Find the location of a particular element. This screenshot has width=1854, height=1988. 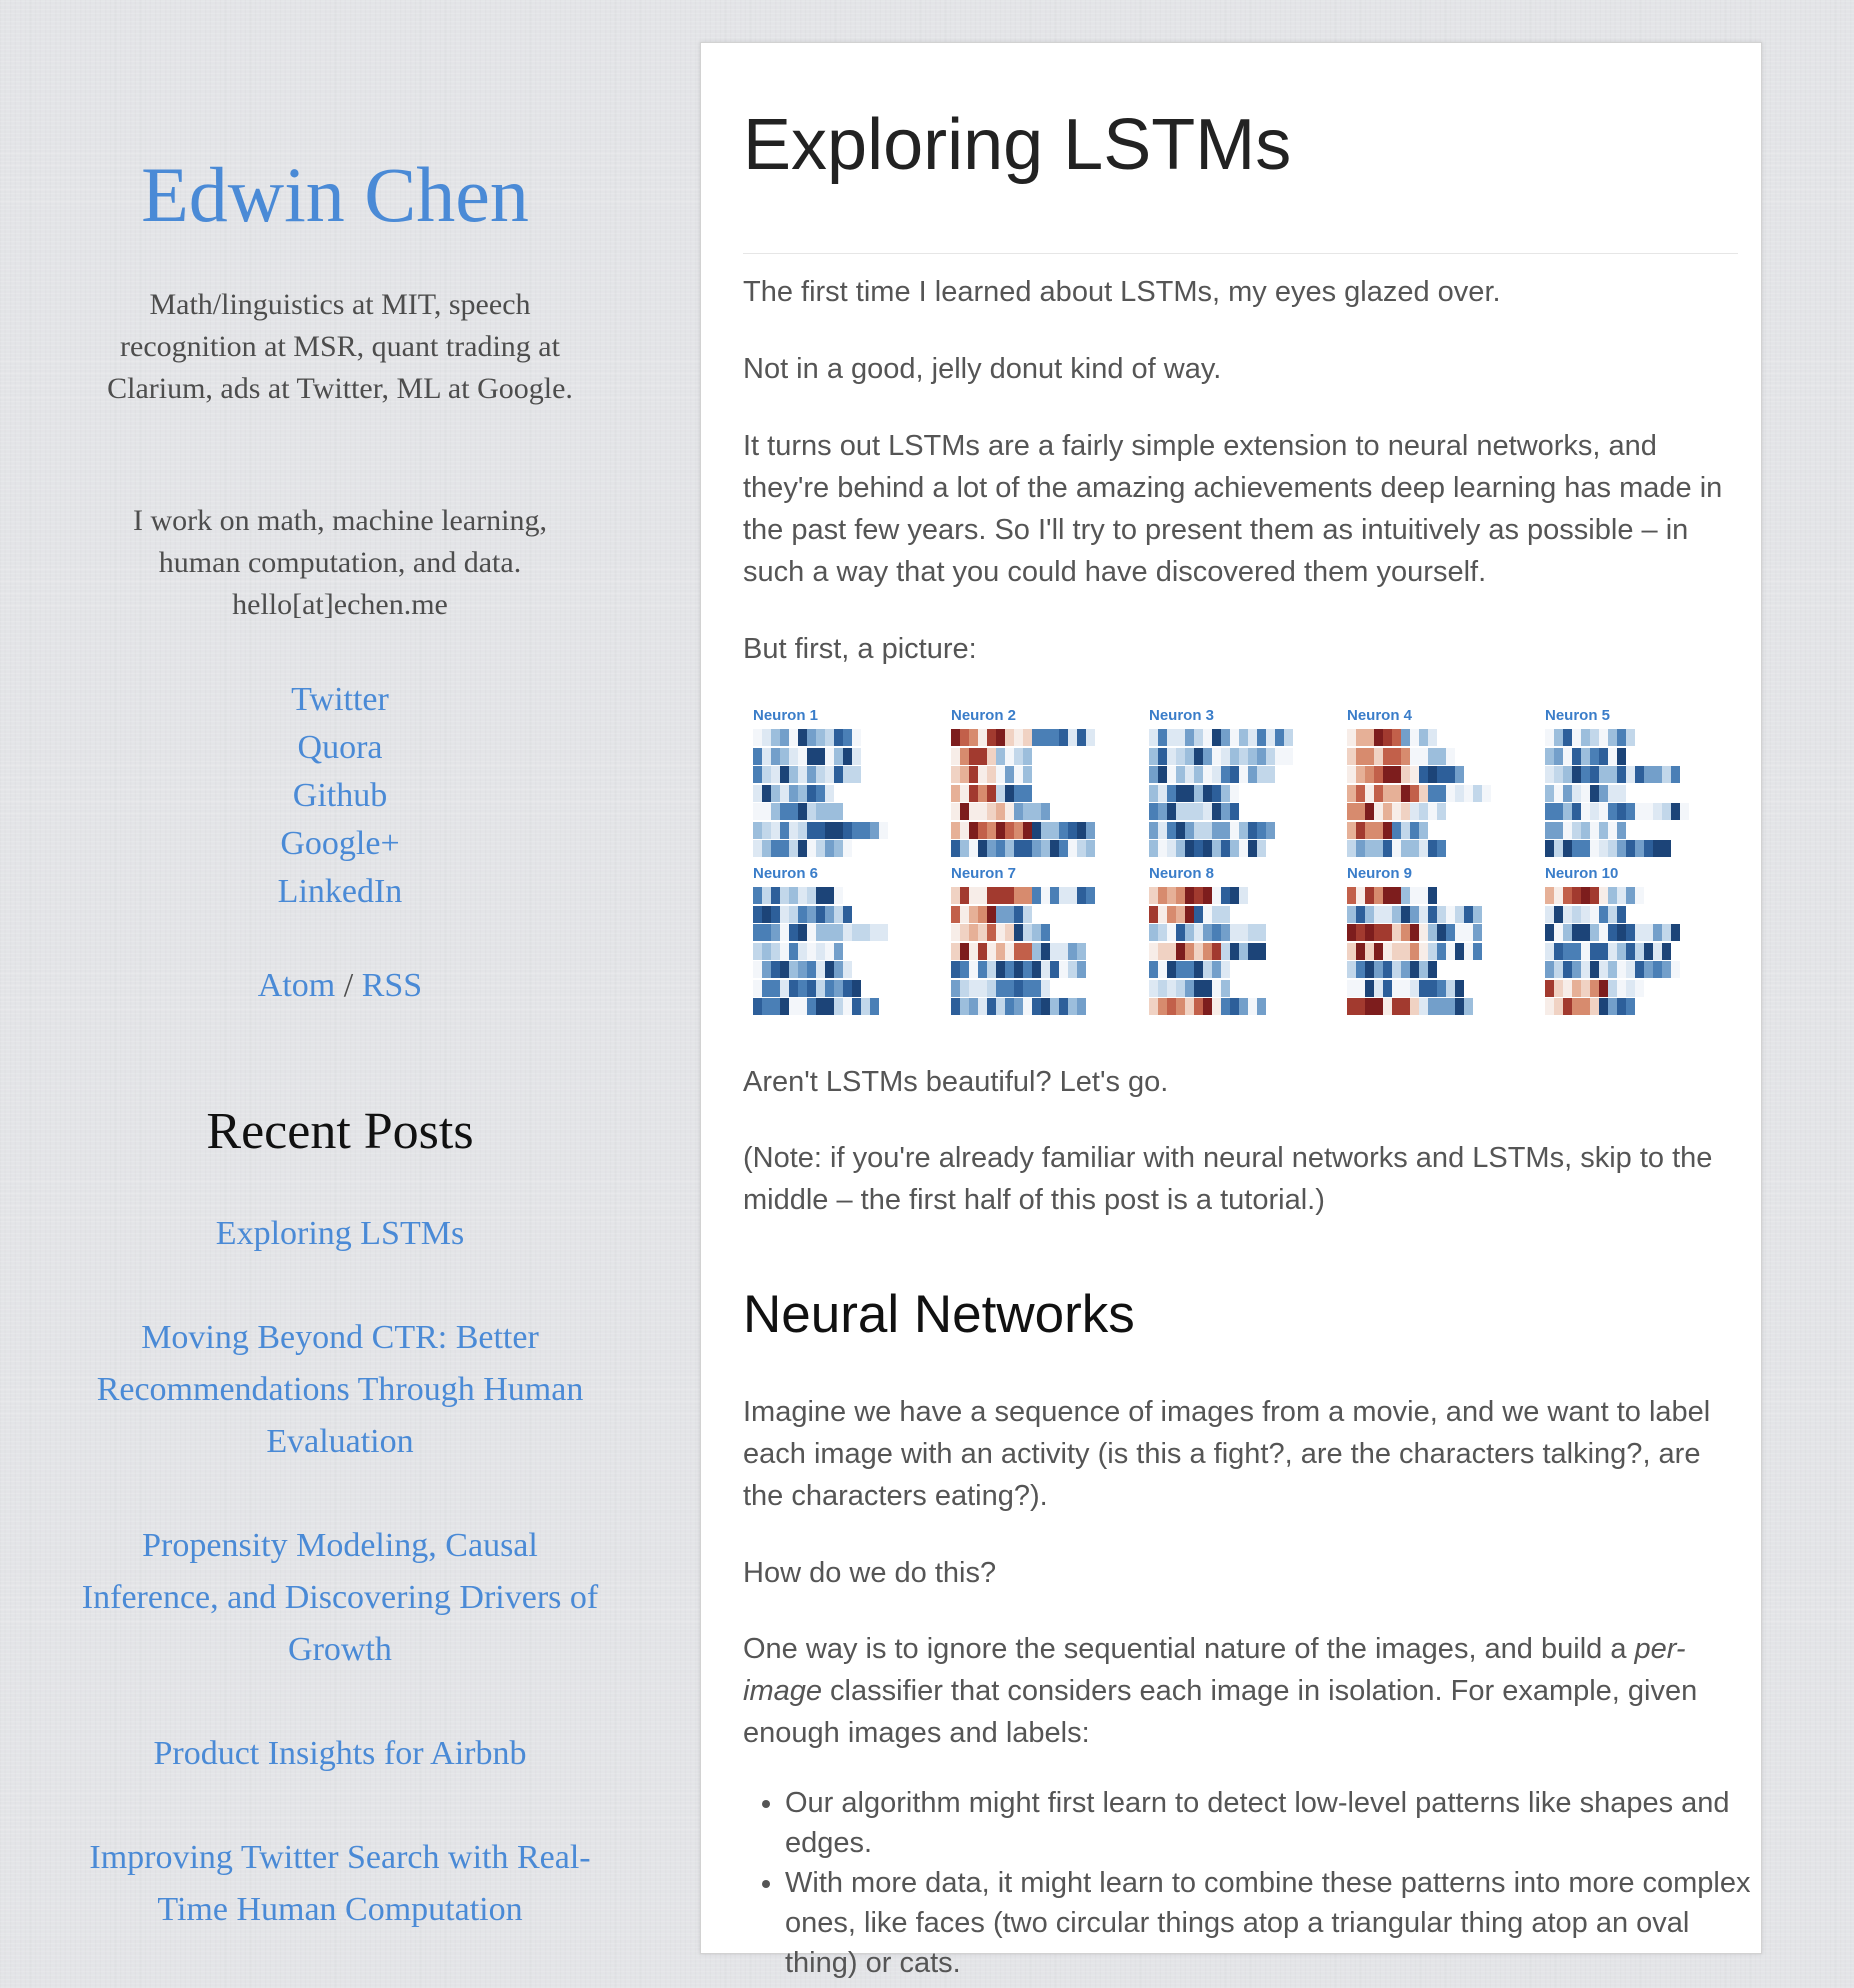

github-link: Github is located at coordinates (340, 796).